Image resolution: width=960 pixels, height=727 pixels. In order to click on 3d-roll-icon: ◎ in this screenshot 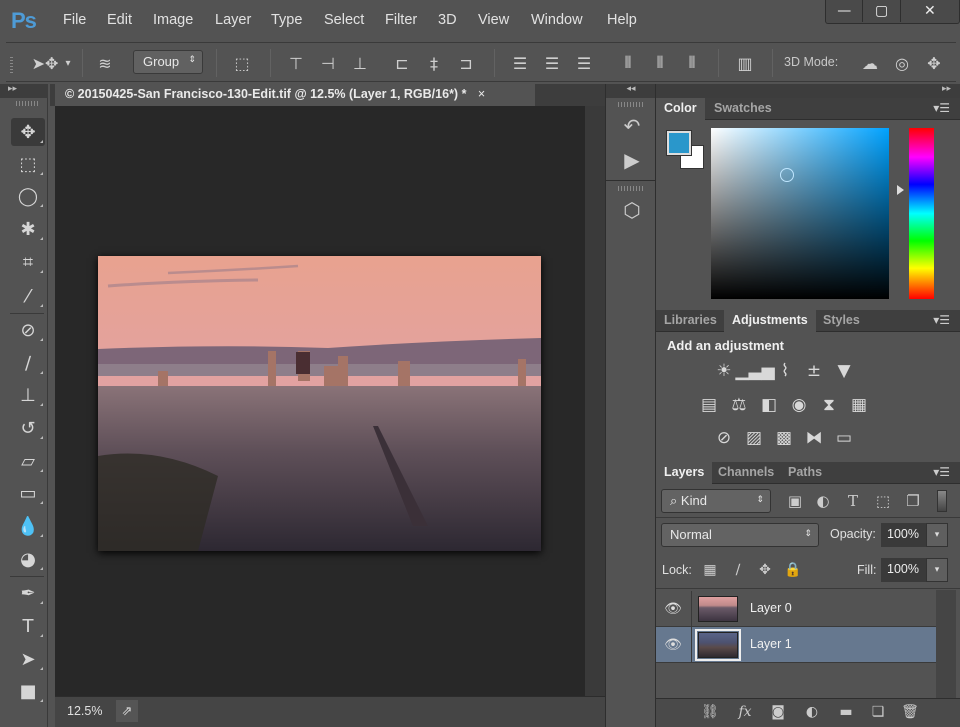, I will do `click(902, 63)`.